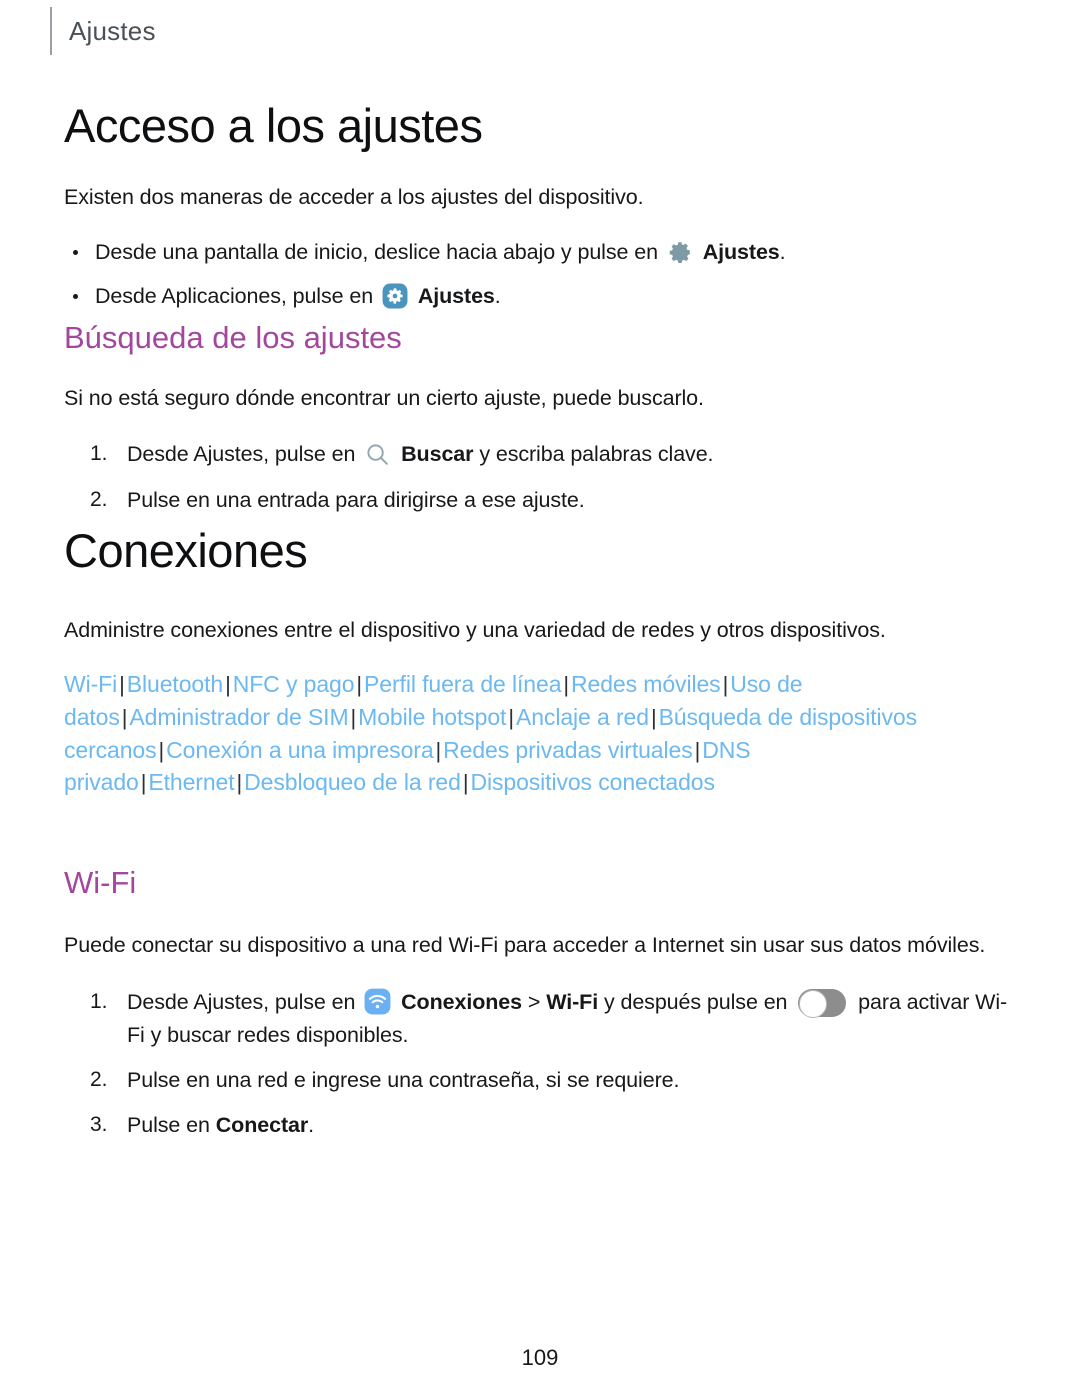 The height and width of the screenshot is (1397, 1080). What do you see at coordinates (568, 750) in the screenshot?
I see `link-redes-privadas-virtuales: Redes privadas virtuales` at bounding box center [568, 750].